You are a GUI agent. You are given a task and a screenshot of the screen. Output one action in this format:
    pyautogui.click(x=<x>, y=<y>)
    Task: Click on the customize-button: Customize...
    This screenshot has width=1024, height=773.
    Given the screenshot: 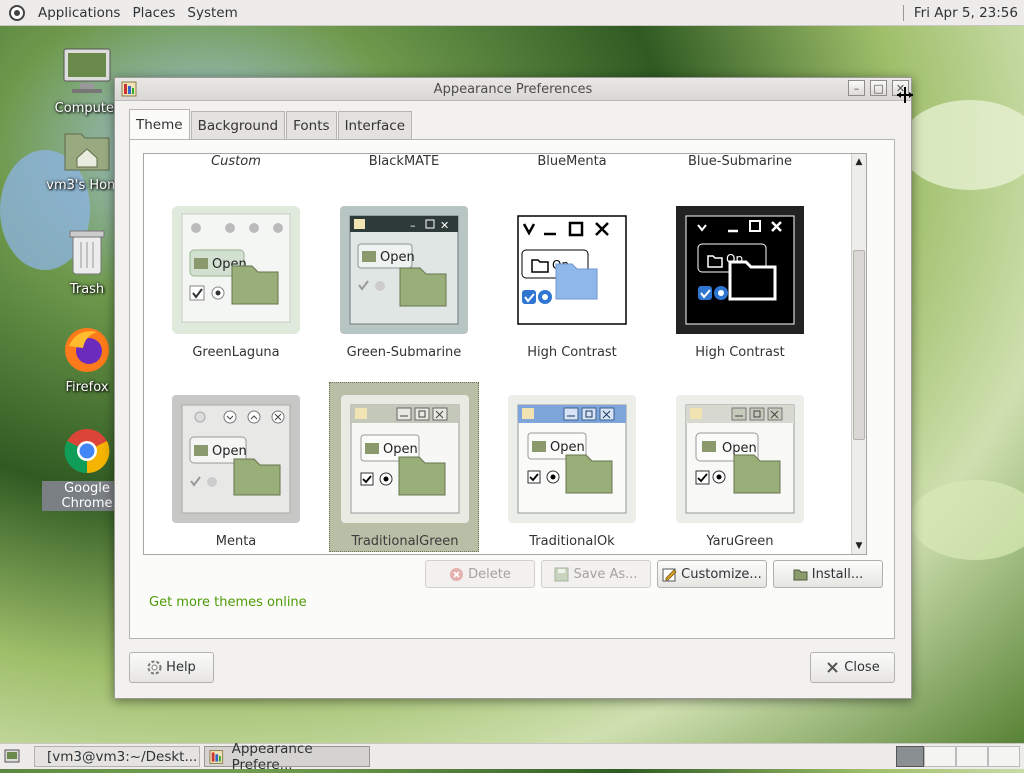 What is the action you would take?
    pyautogui.click(x=712, y=574)
    